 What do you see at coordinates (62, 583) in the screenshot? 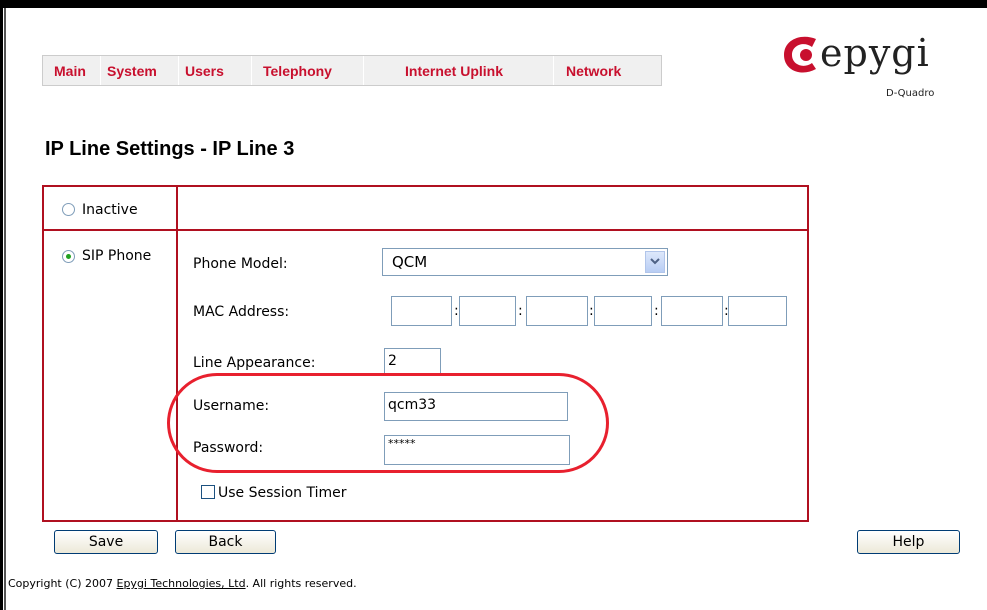
I see `copyright-prefix: Copyright (C) 2007` at bounding box center [62, 583].